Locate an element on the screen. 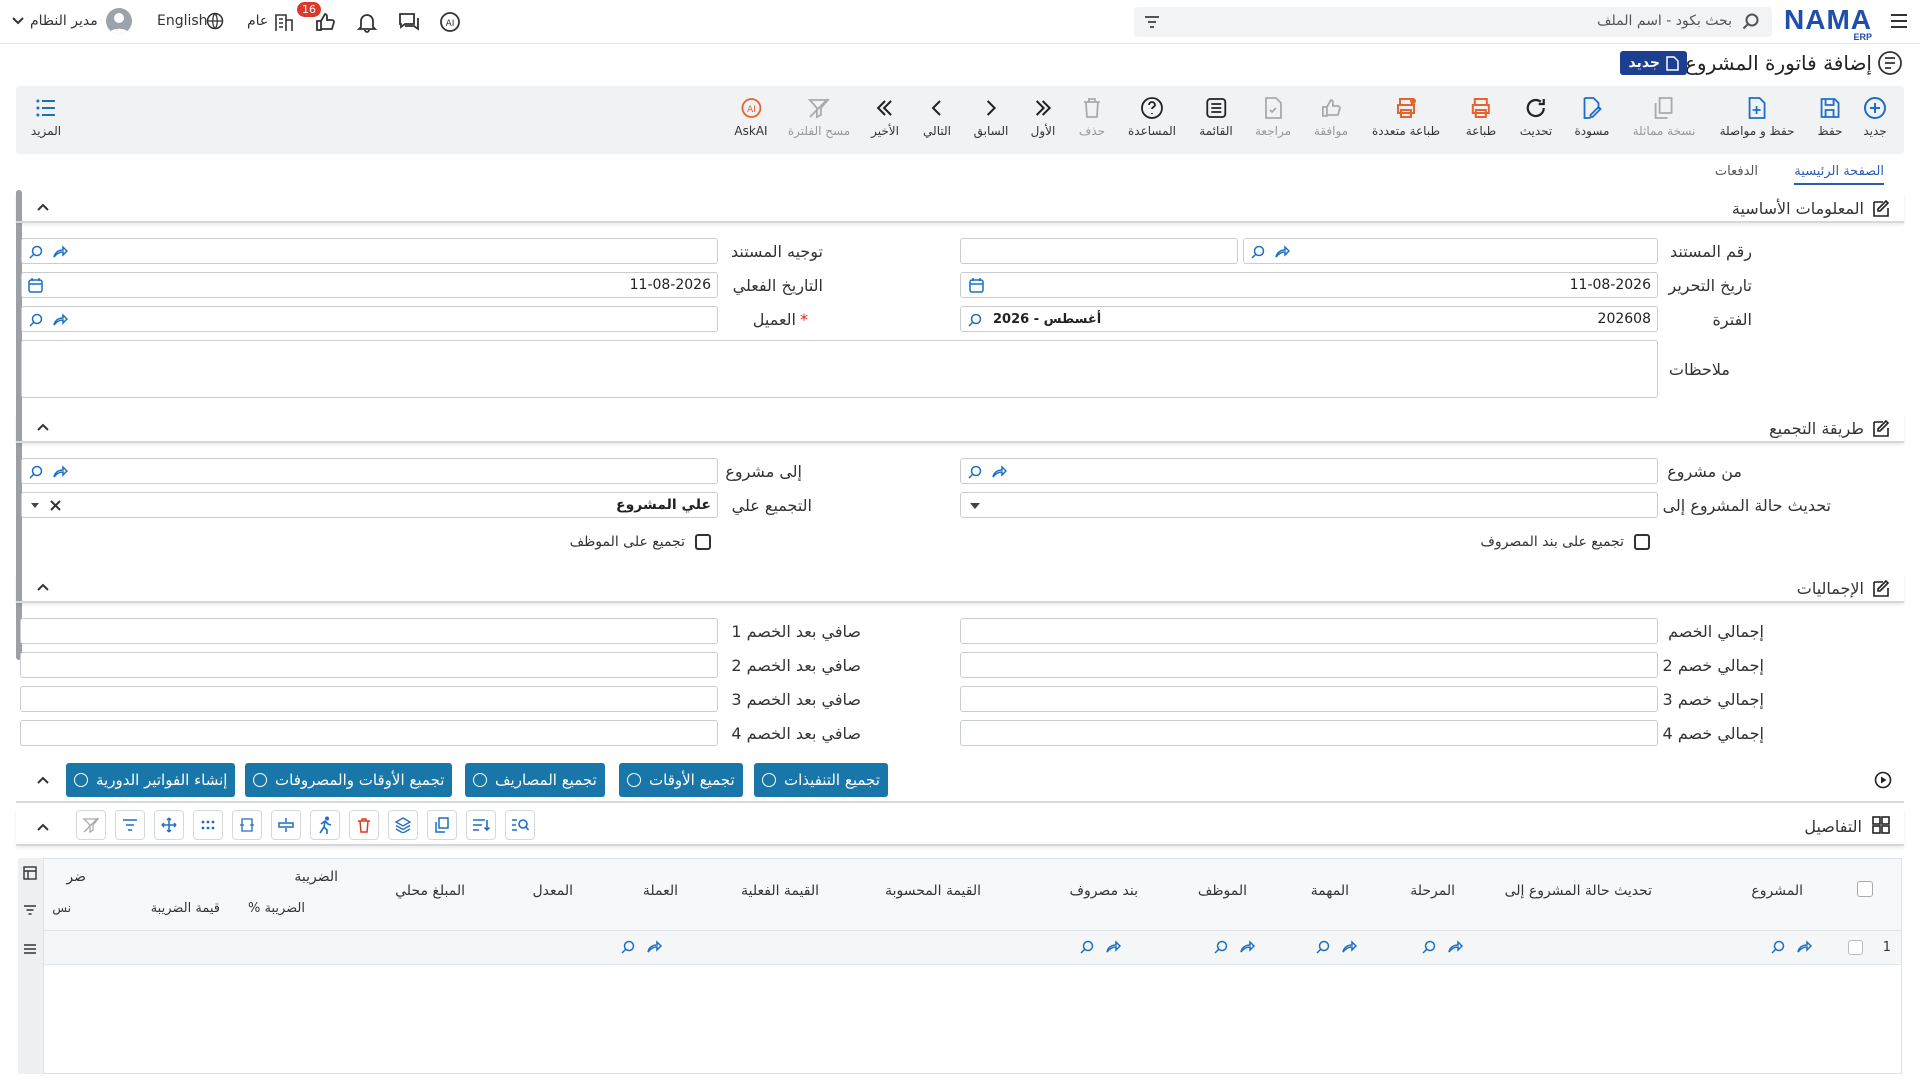 This screenshot has width=1920, height=1080. last-button: الأخير is located at coordinates (885, 117).